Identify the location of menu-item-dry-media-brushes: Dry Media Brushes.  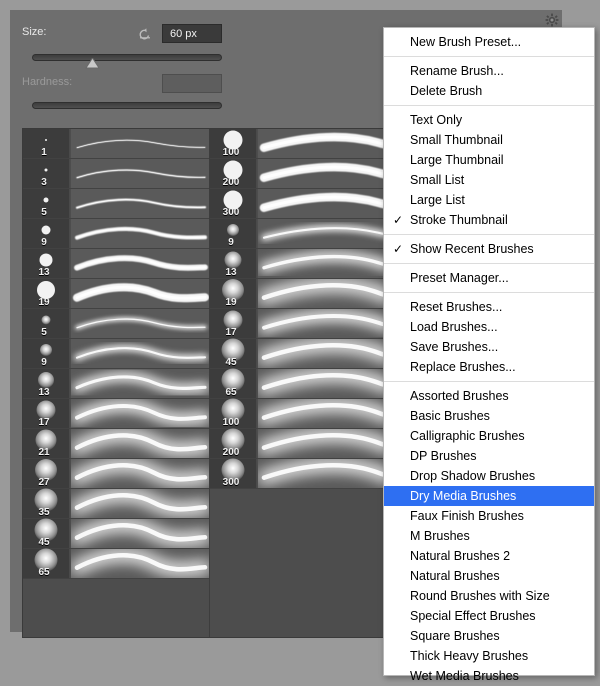
(489, 496).